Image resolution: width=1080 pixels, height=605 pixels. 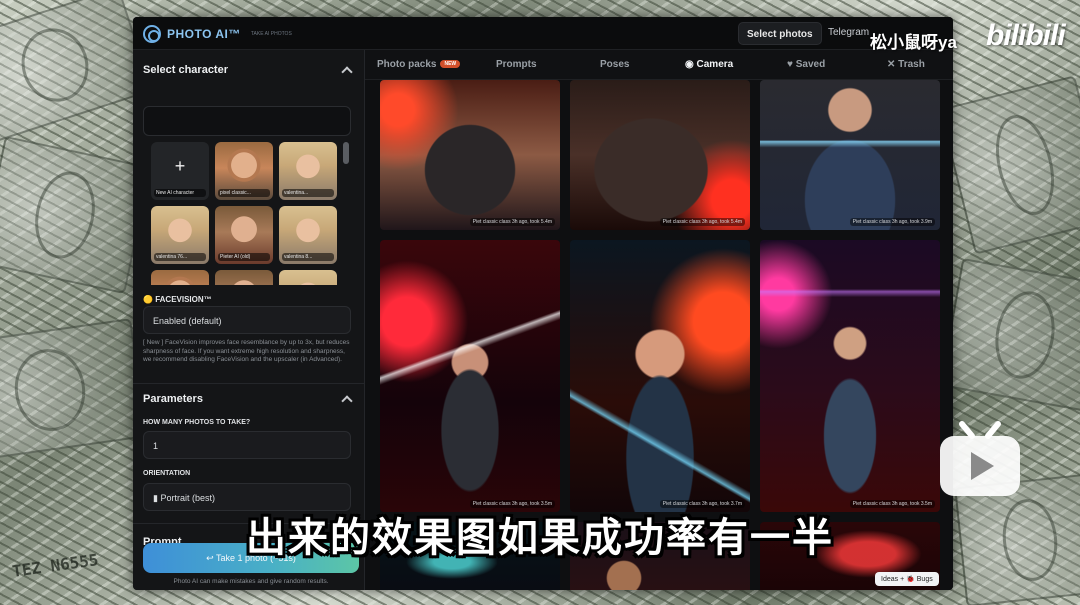 I want to click on logo: PHOTO AI™ TAKE AI PHOTOS, so click(x=219, y=34).